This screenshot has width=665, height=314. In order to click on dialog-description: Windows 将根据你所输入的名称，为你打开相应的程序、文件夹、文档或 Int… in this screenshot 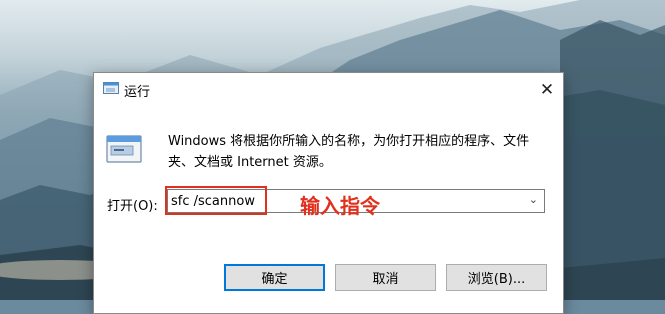, I will do `click(349, 152)`.